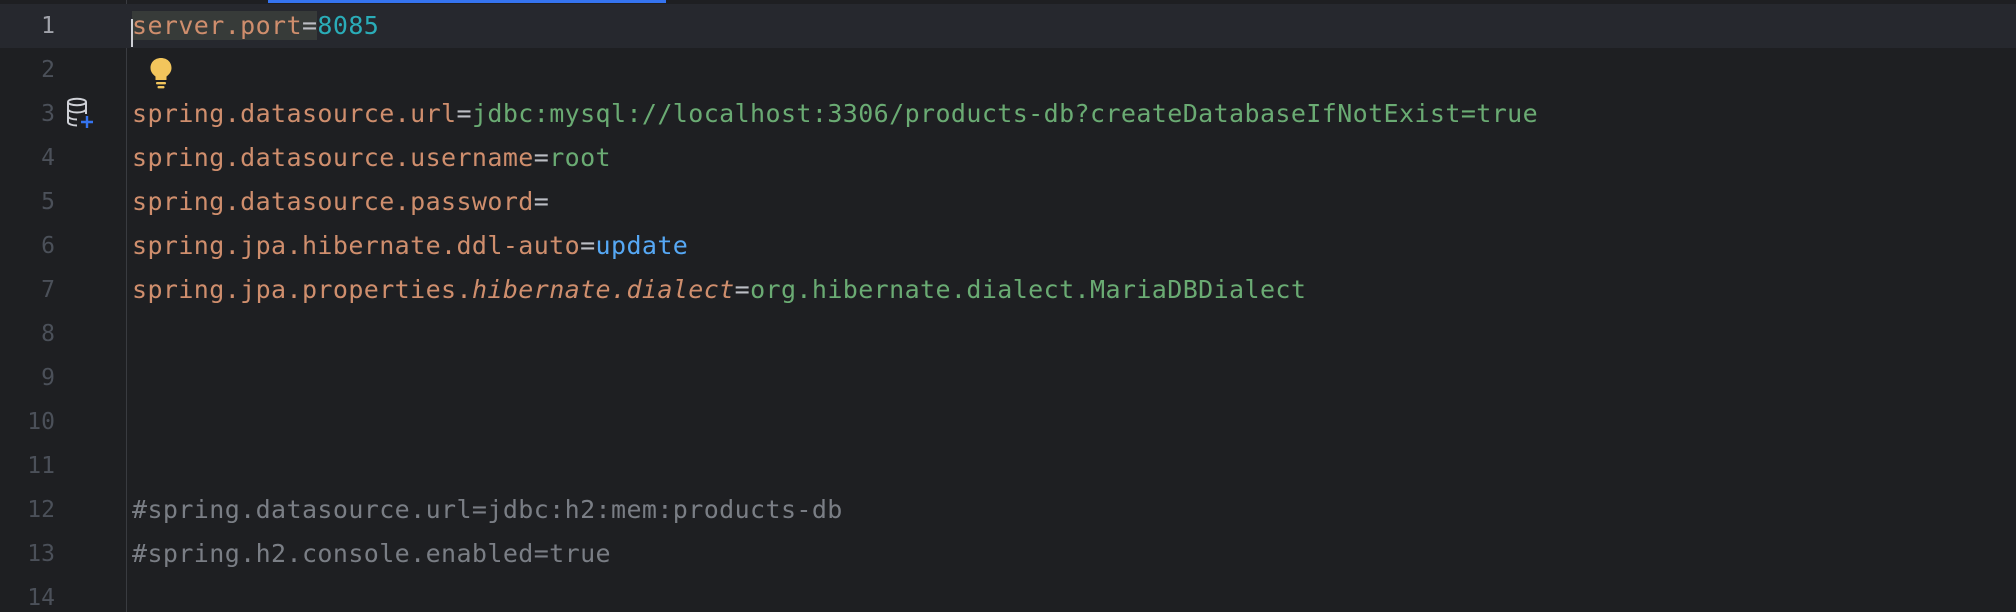 The height and width of the screenshot is (612, 2016). Describe the element at coordinates (1008, 26) in the screenshot. I see `editor-line-1: 1 server.port=8085` at that location.